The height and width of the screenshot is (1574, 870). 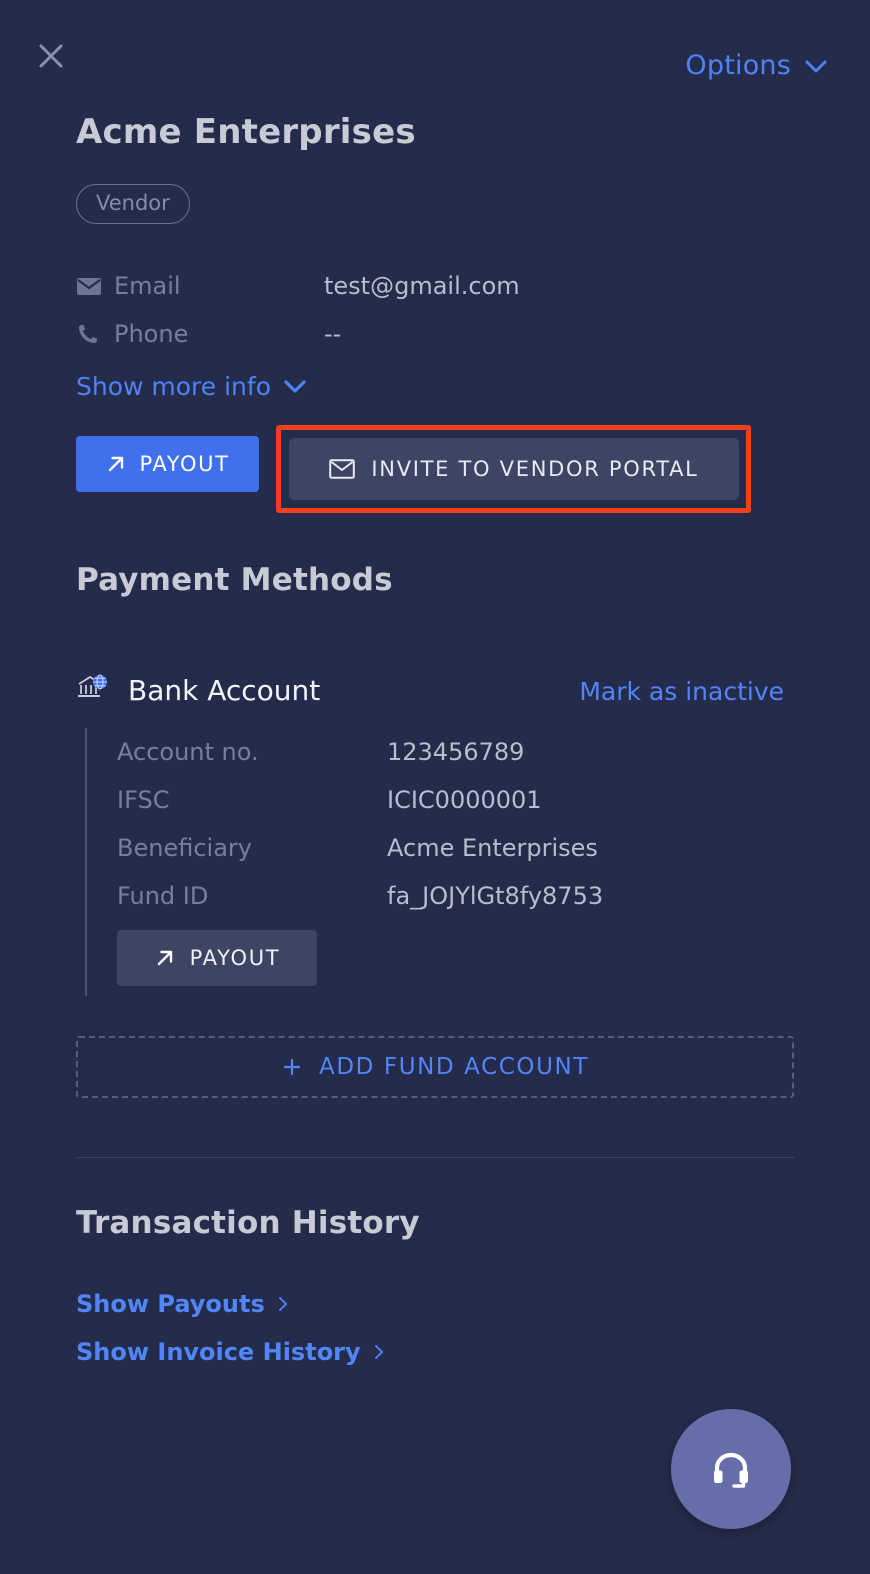 I want to click on show-payouts-link: Show Payouts, so click(x=183, y=1304).